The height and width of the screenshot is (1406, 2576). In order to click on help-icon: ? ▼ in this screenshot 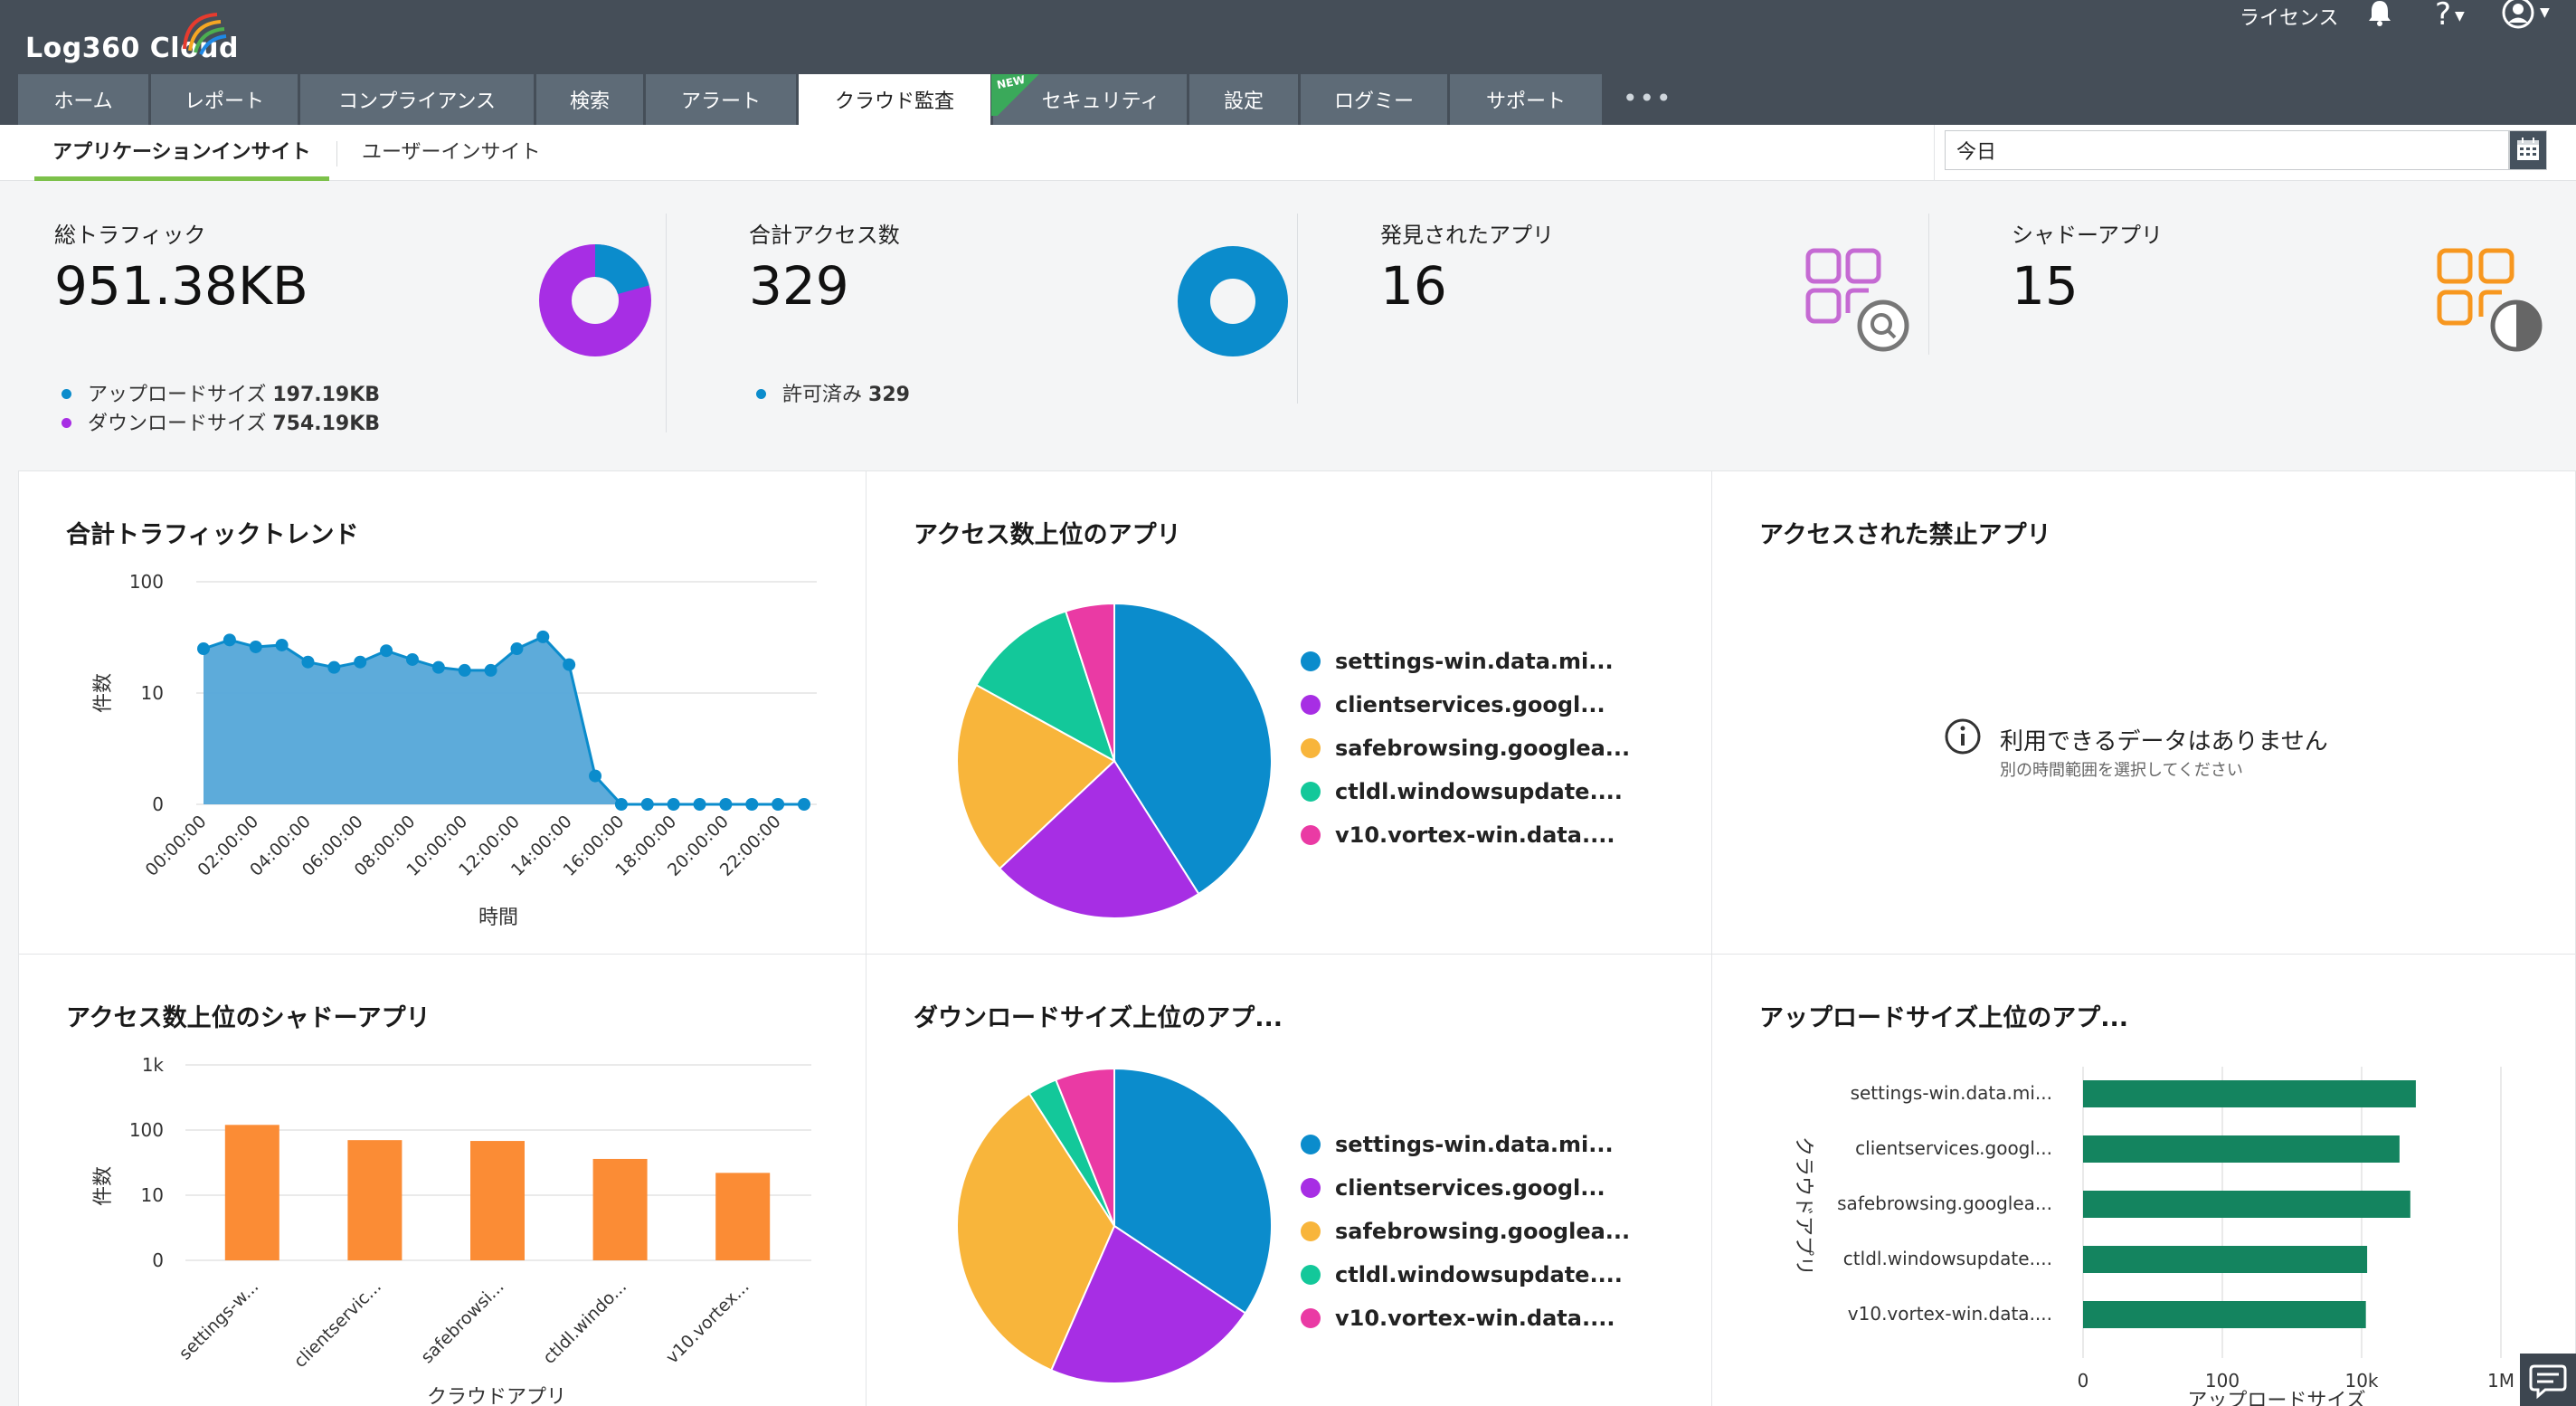, I will do `click(2450, 17)`.